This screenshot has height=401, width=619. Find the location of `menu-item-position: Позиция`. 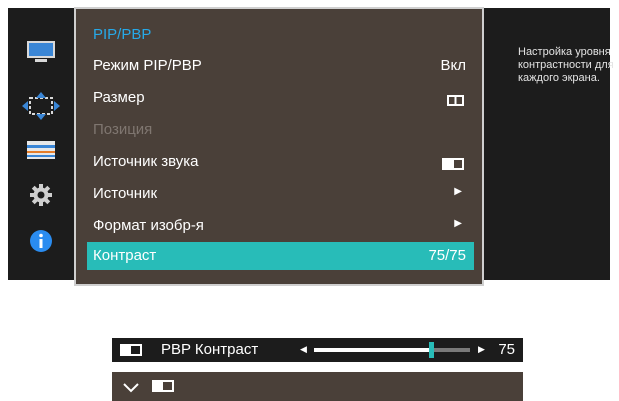

menu-item-position: Позиция is located at coordinates (280, 130).